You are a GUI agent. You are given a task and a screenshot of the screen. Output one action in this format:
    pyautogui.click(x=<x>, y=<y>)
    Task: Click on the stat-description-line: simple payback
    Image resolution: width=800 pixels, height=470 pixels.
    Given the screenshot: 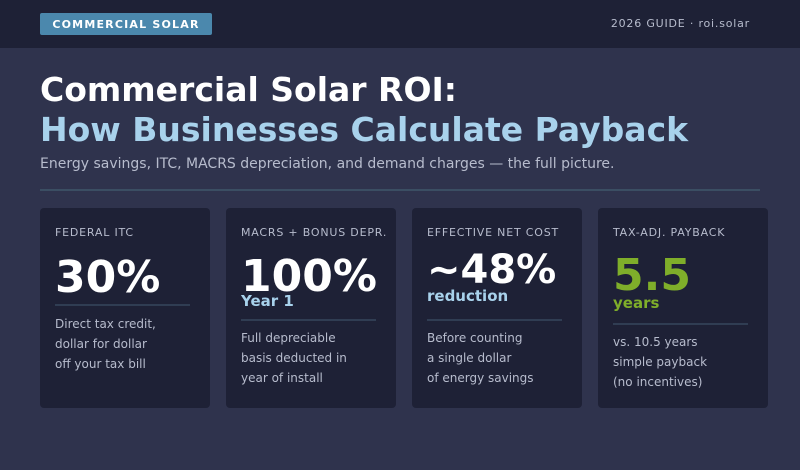 What is the action you would take?
    pyautogui.click(x=660, y=362)
    